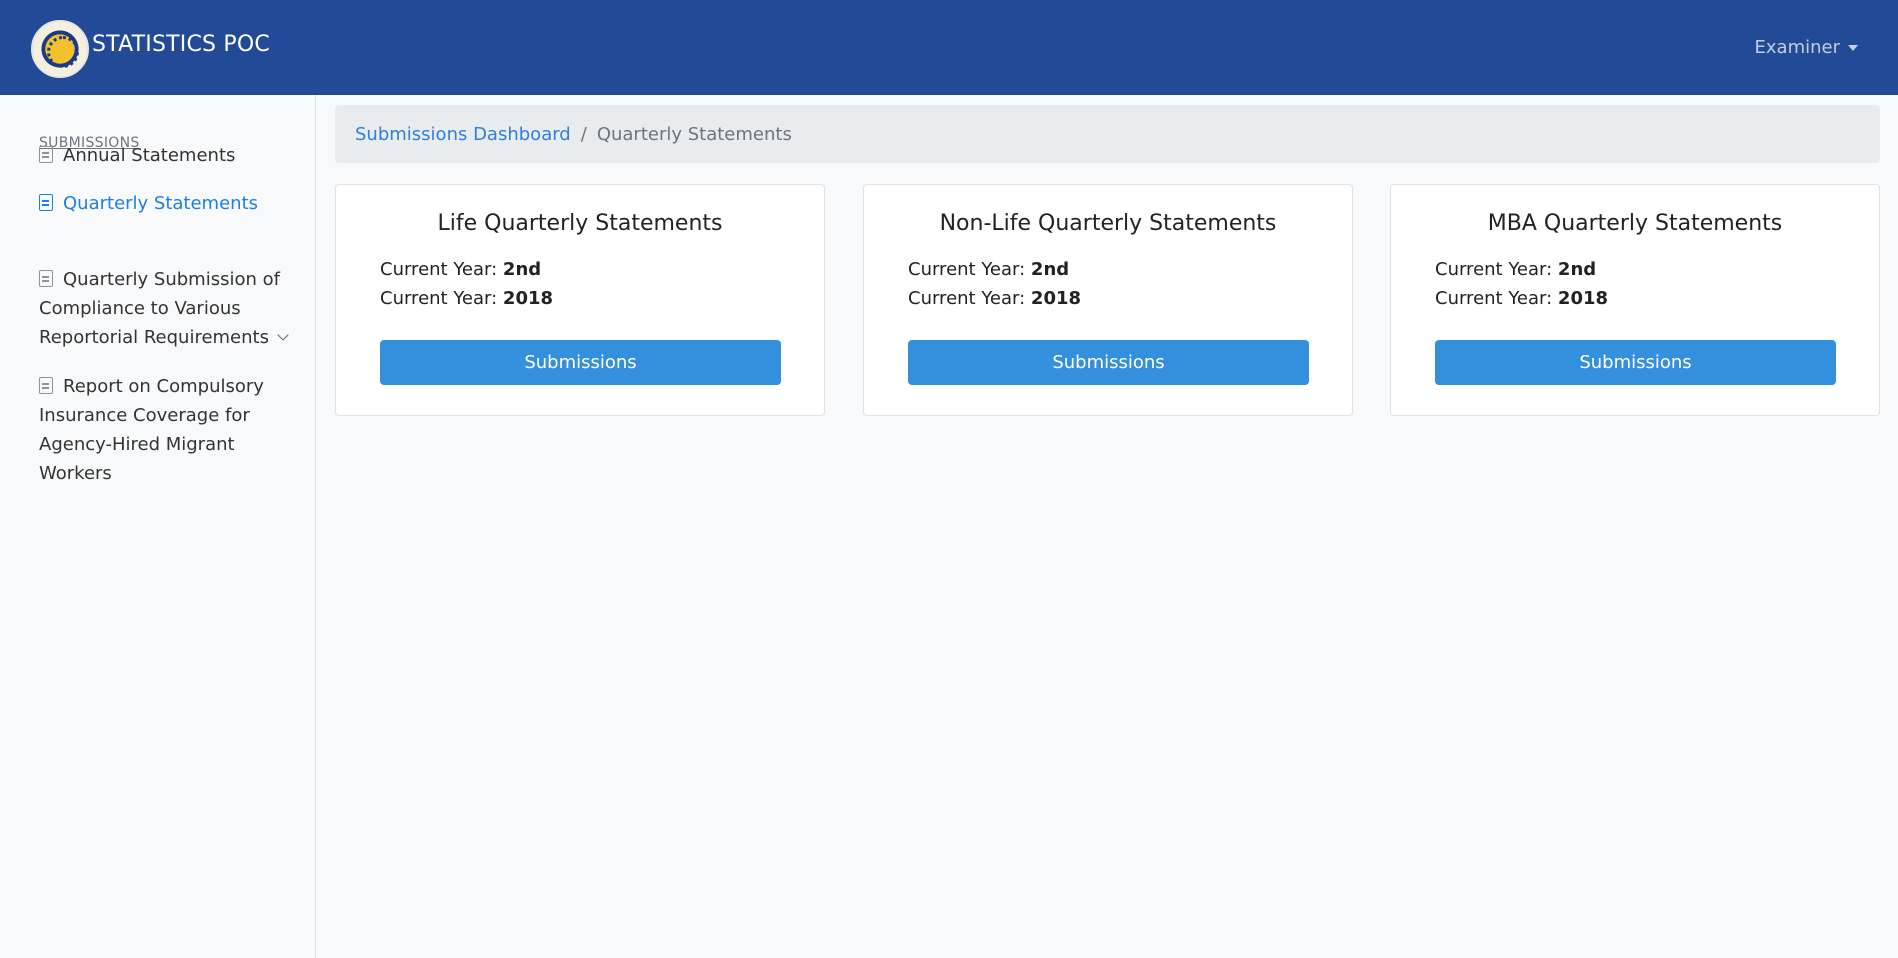  What do you see at coordinates (463, 134) in the screenshot?
I see `breadcrumb-link-dashboard: Submissions Dashboard` at bounding box center [463, 134].